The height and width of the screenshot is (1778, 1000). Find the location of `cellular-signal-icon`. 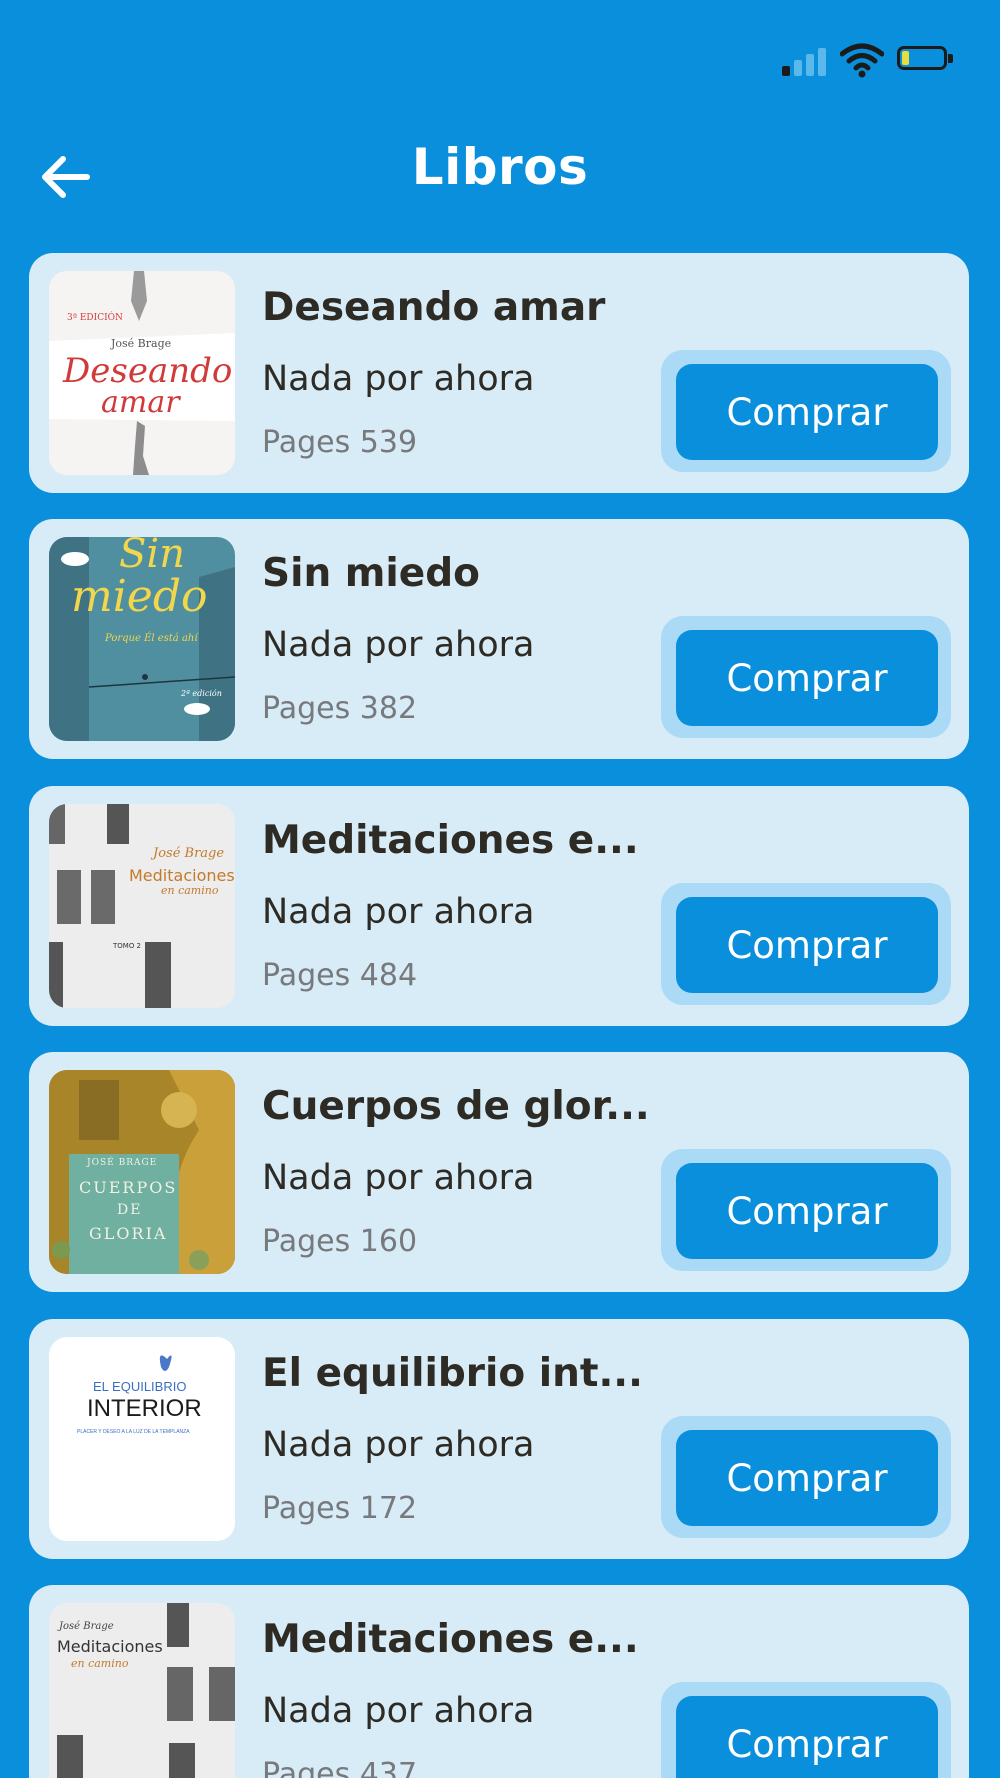

cellular-signal-icon is located at coordinates (805, 61).